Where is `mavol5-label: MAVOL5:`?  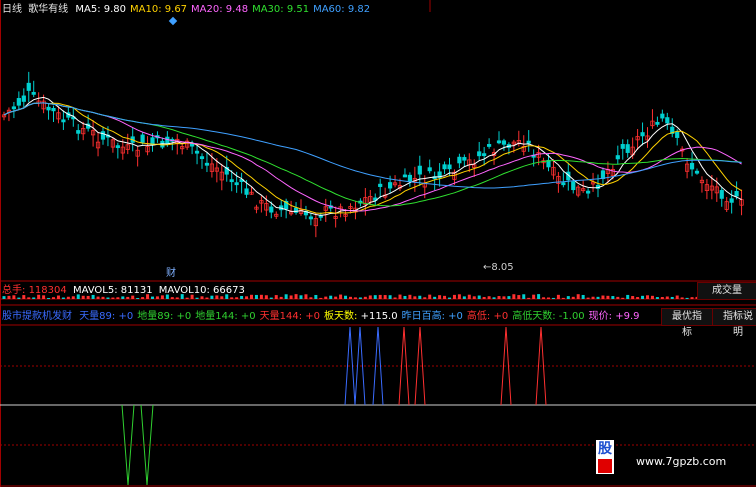 mavol5-label: MAVOL5: is located at coordinates (96, 290).